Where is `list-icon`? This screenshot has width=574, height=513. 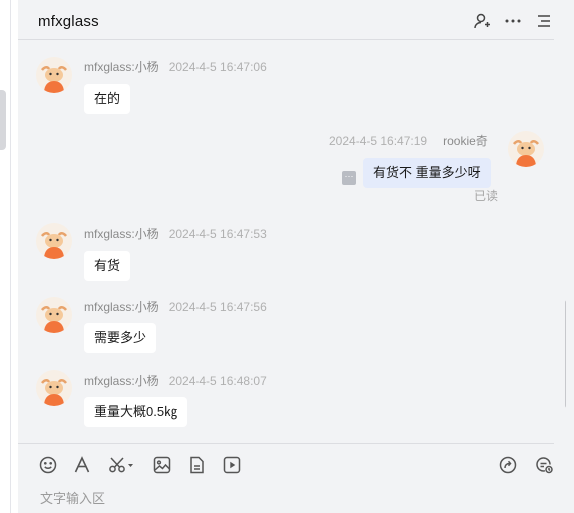 list-icon is located at coordinates (544, 21).